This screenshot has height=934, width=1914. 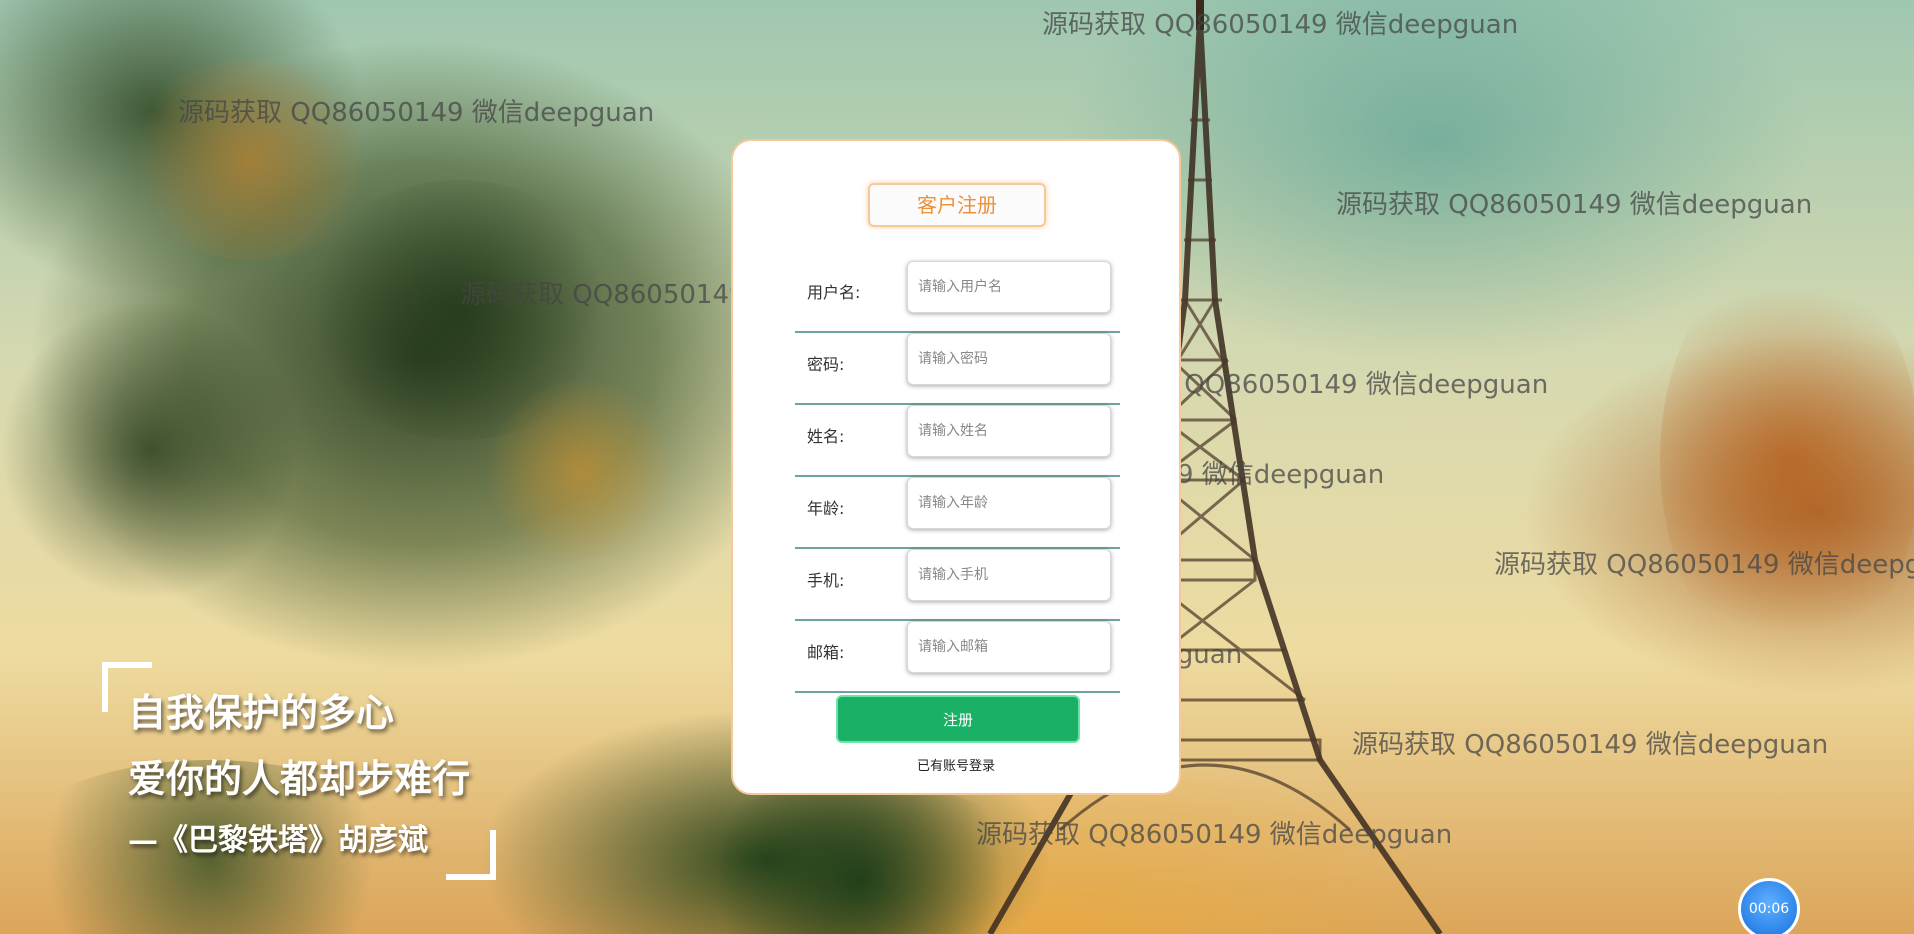 I want to click on poem-line-1: 自我保护的多心, so click(x=261, y=712).